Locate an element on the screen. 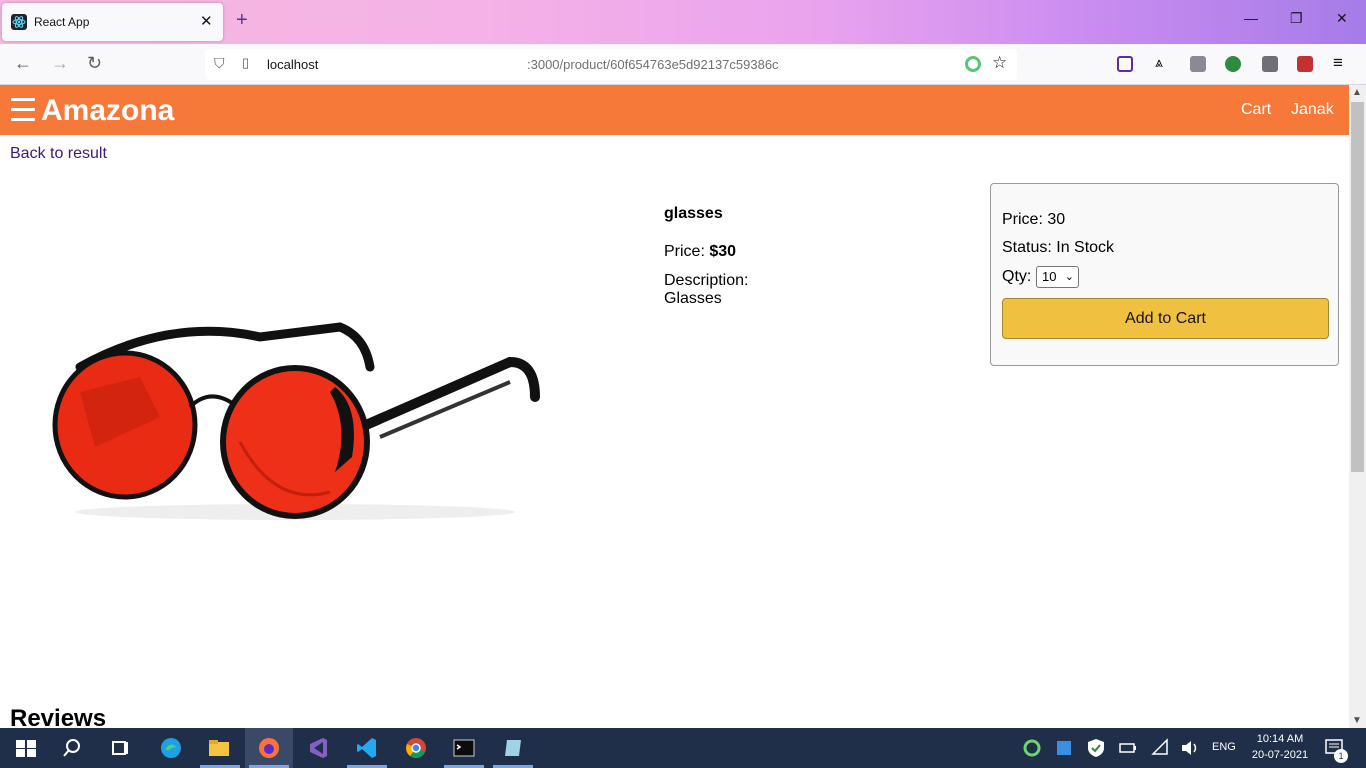  minimize-icon: — is located at coordinates (1251, 18).